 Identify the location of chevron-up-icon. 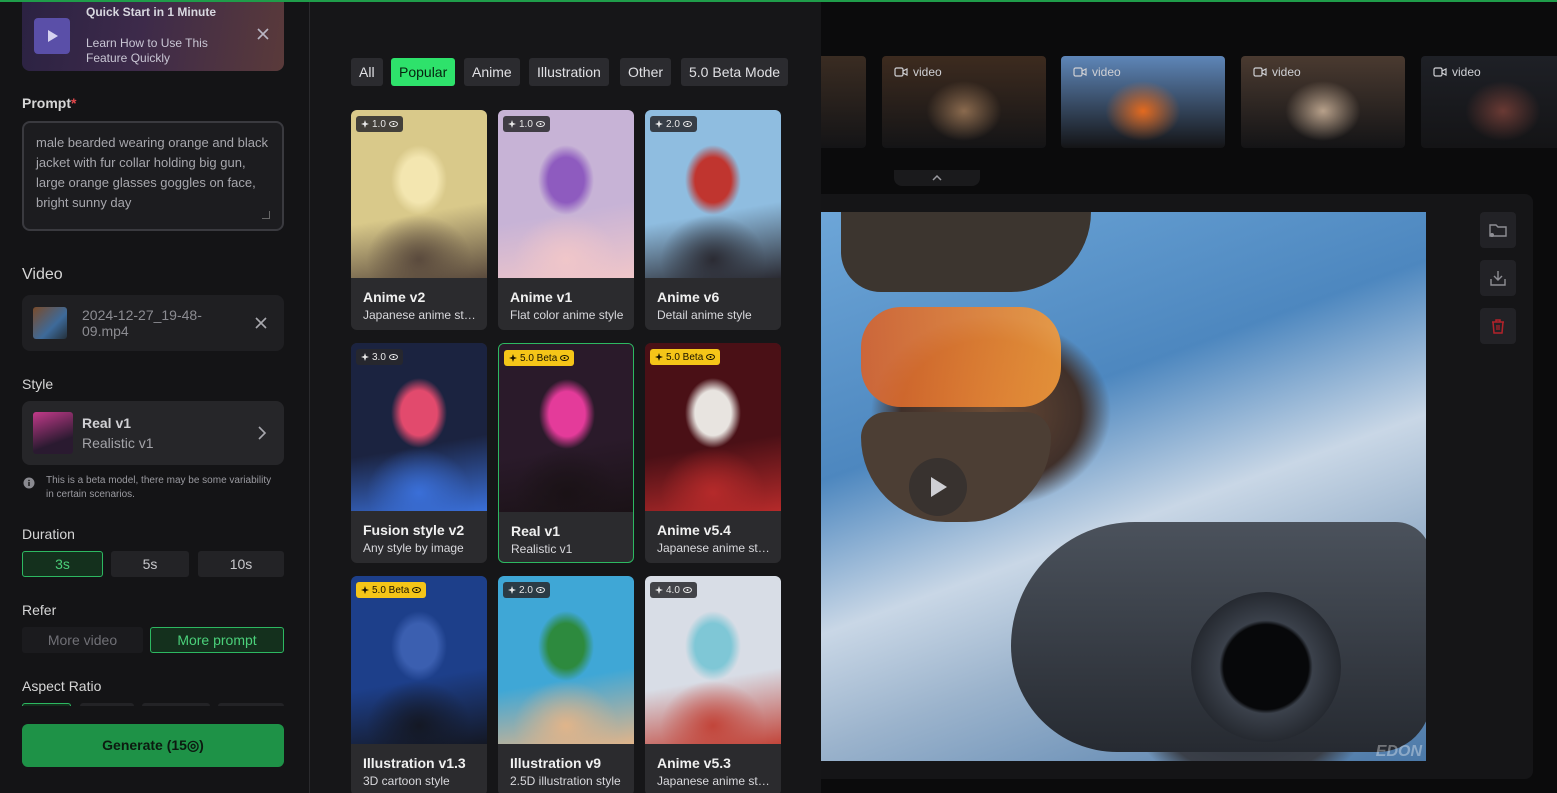
(937, 177).